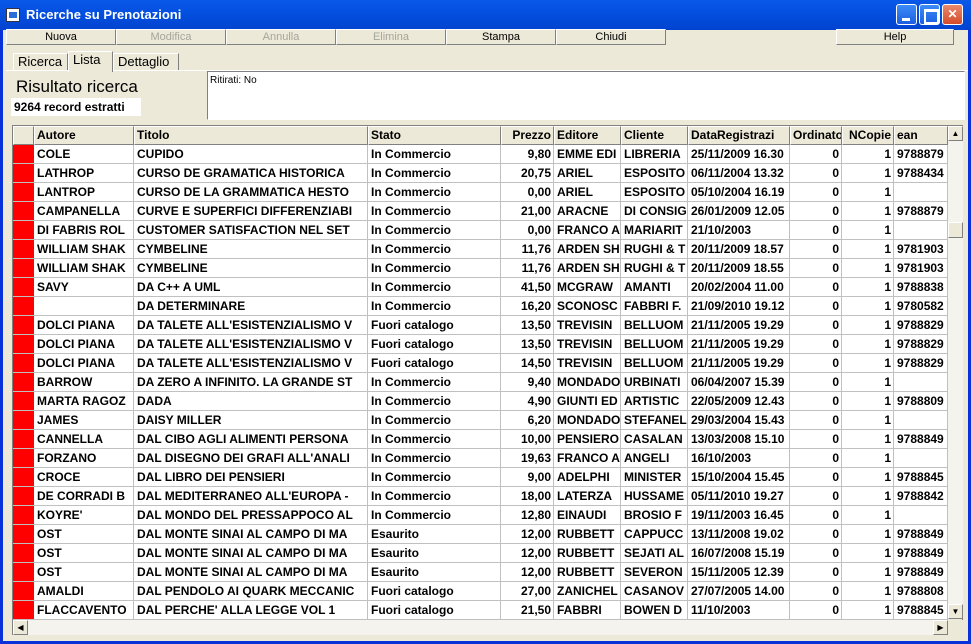 This screenshot has width=971, height=644. I want to click on cell-autore: DI FABRIS ROL, so click(84, 230).